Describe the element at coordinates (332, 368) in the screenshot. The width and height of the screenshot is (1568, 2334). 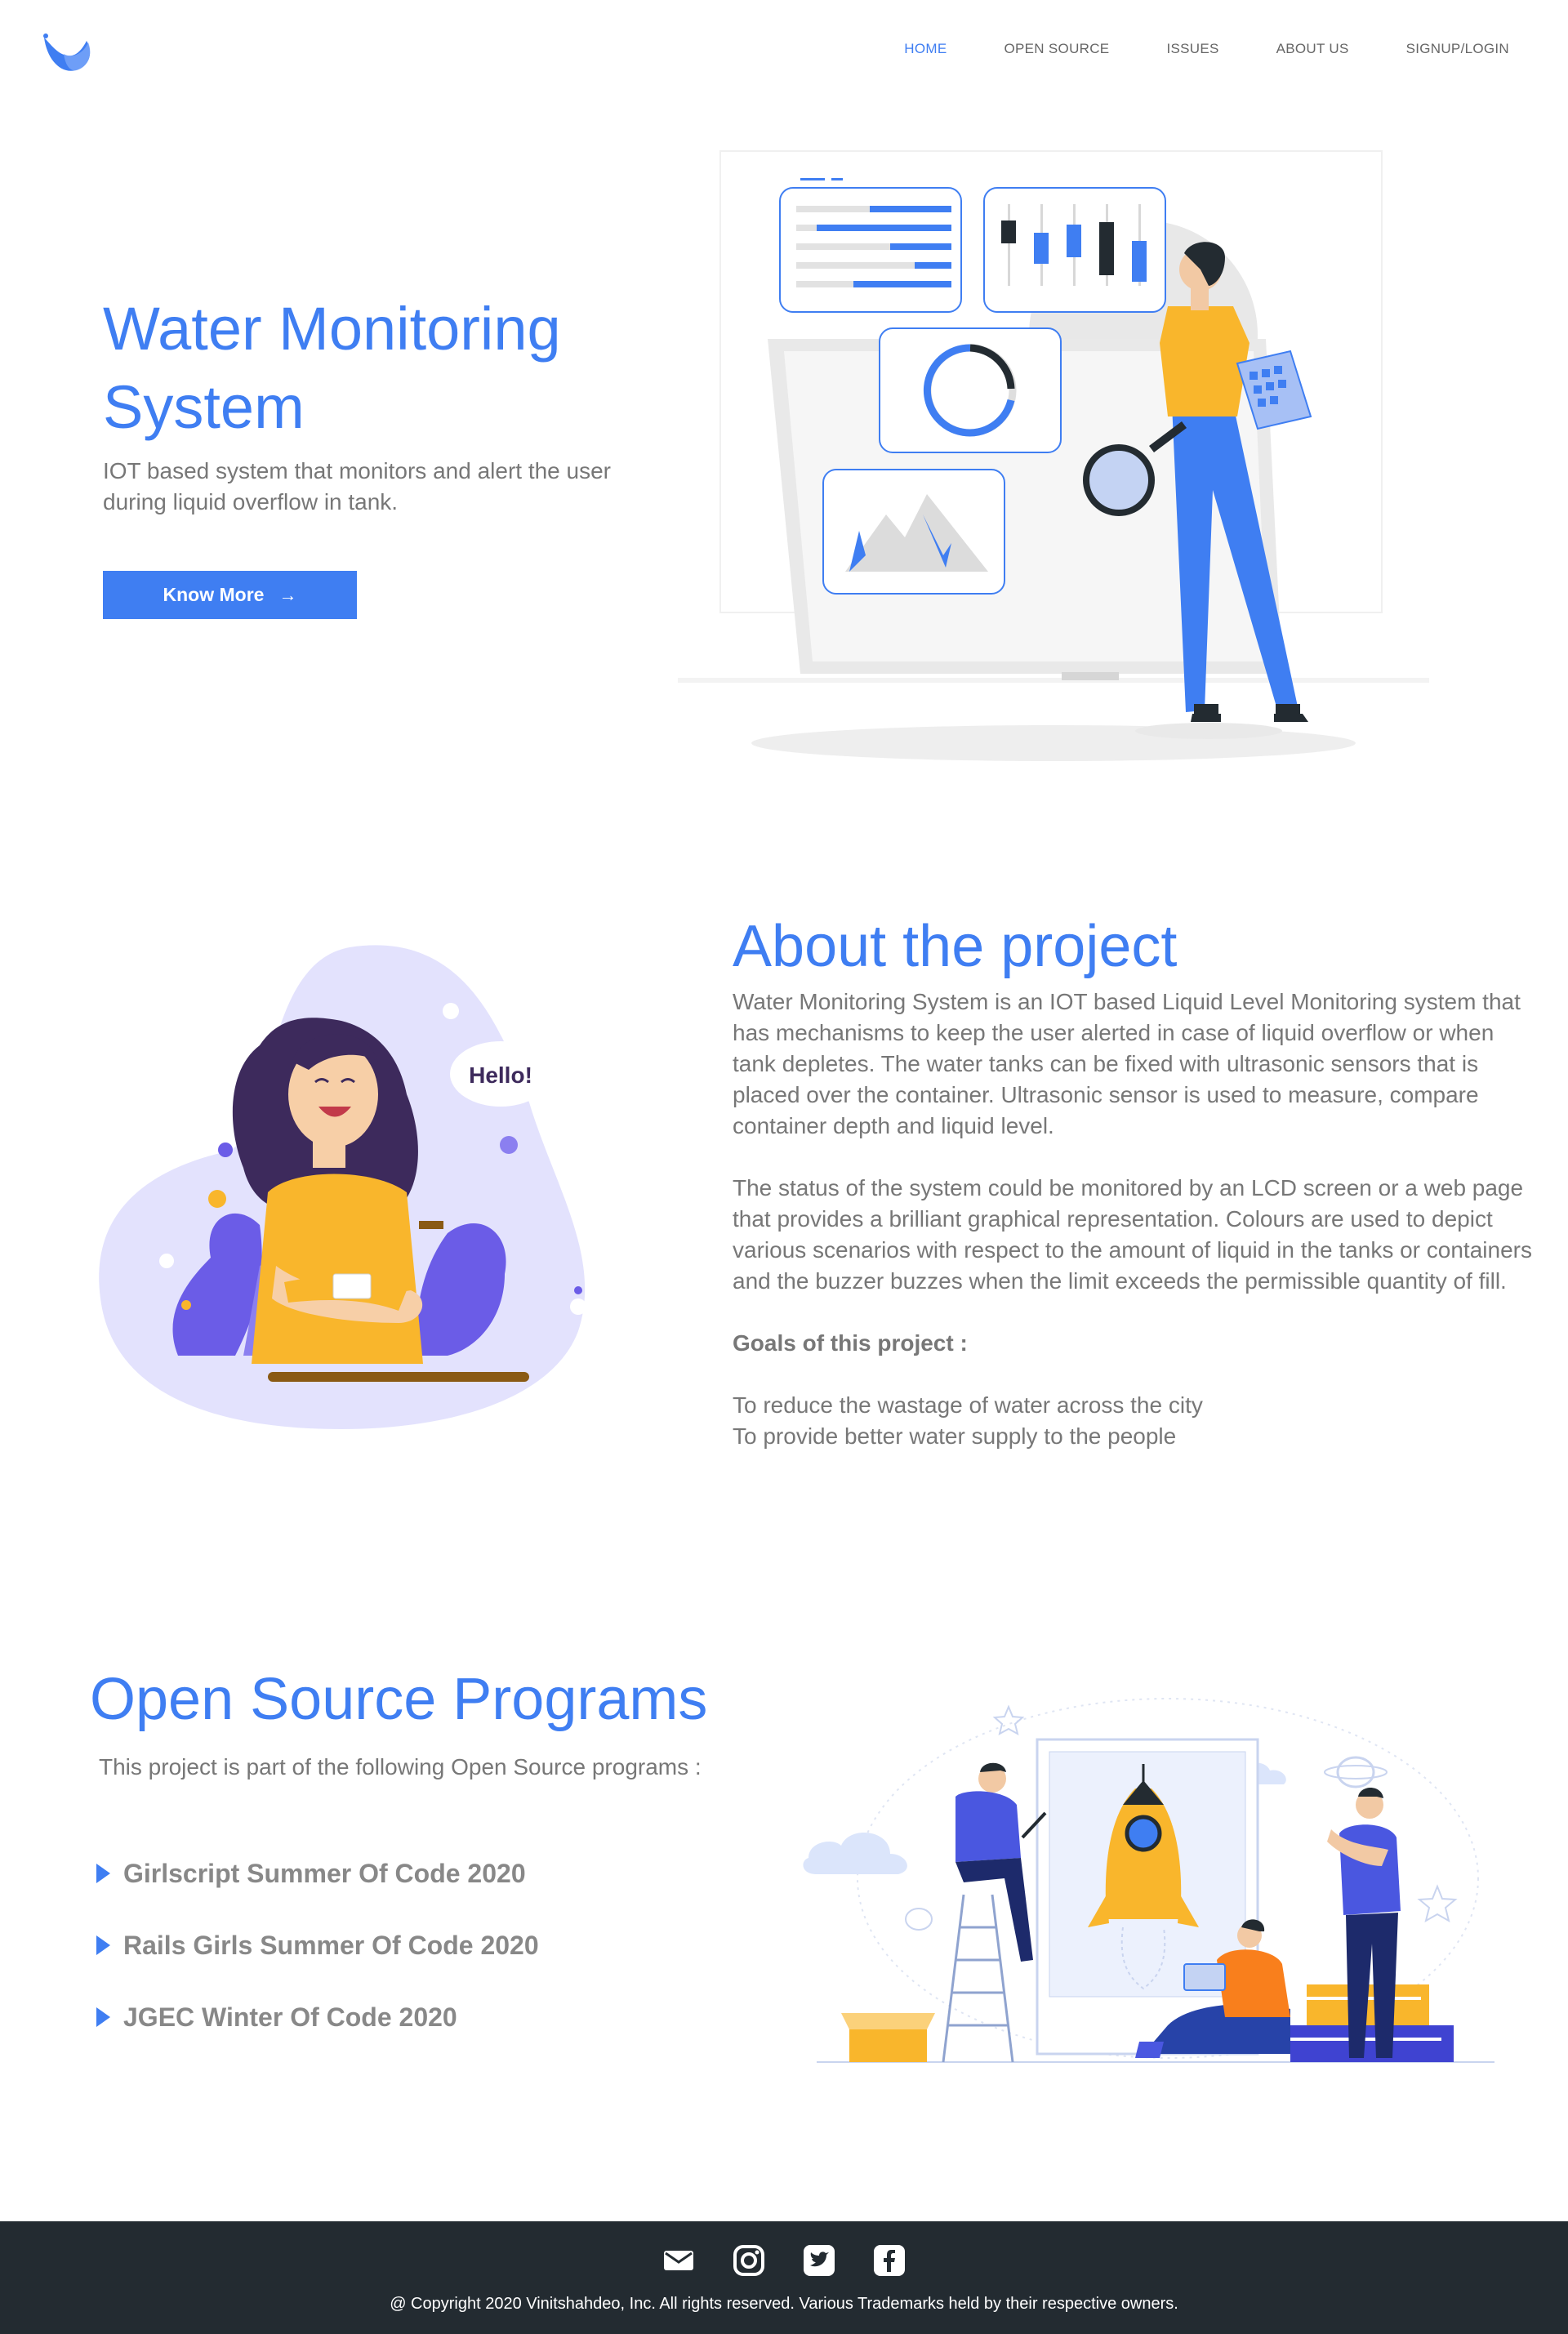
I see `hero-title: Water Monitoring System` at that location.